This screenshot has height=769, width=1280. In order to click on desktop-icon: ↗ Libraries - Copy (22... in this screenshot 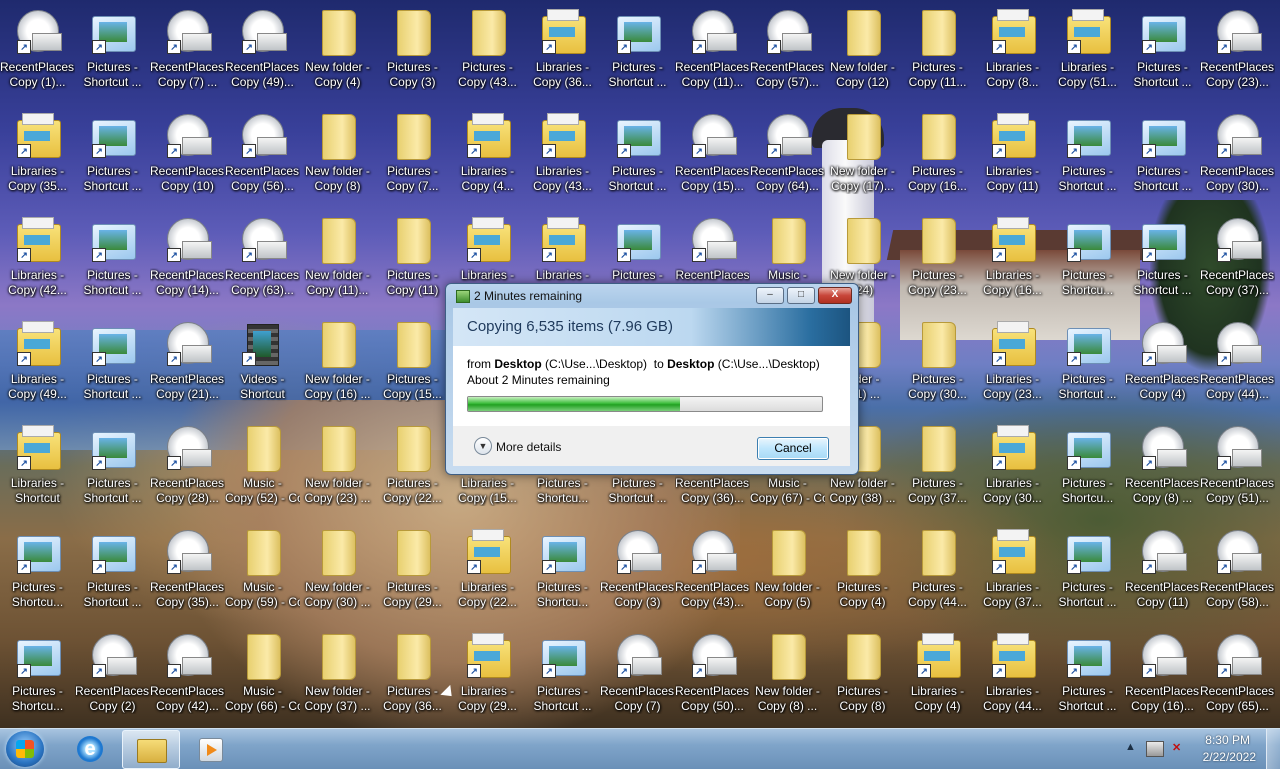, I will do `click(487, 576)`.